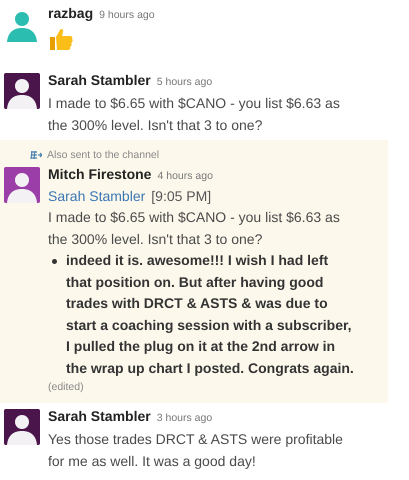  What do you see at coordinates (100, 174) in the screenshot?
I see `author-name: Mitch Firestone` at bounding box center [100, 174].